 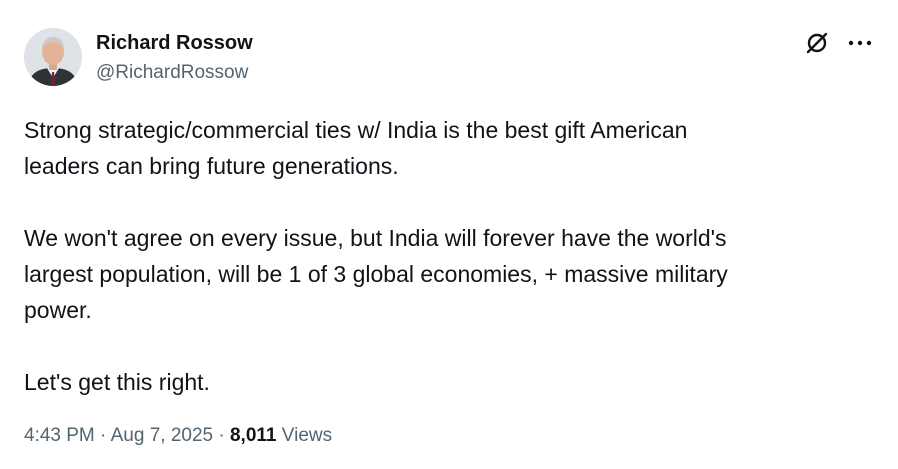 I want to click on tweet-paragraph-3: Let's get this right., so click(x=117, y=382).